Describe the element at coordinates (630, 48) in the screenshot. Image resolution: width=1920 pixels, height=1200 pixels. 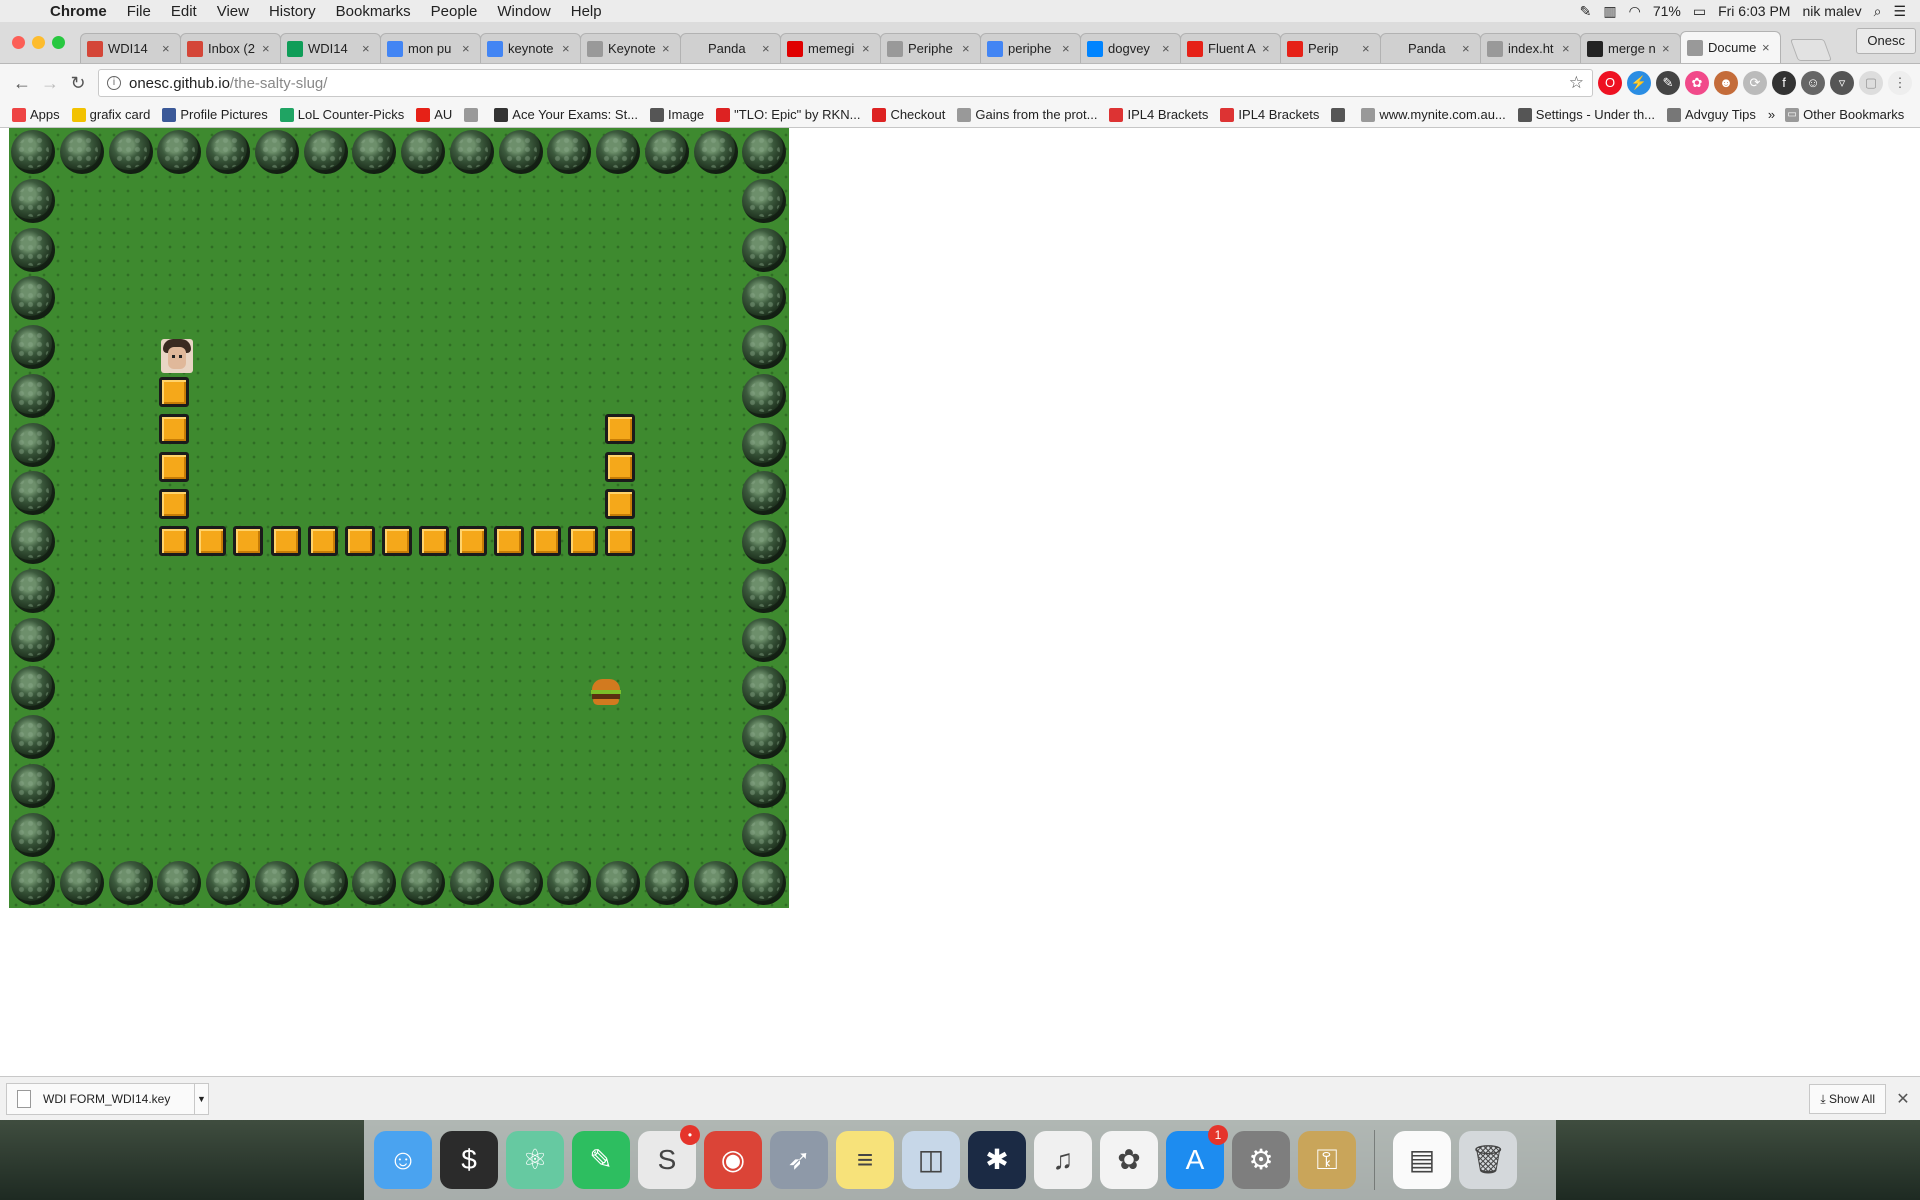
I see `tab-5: Keynote ×` at that location.